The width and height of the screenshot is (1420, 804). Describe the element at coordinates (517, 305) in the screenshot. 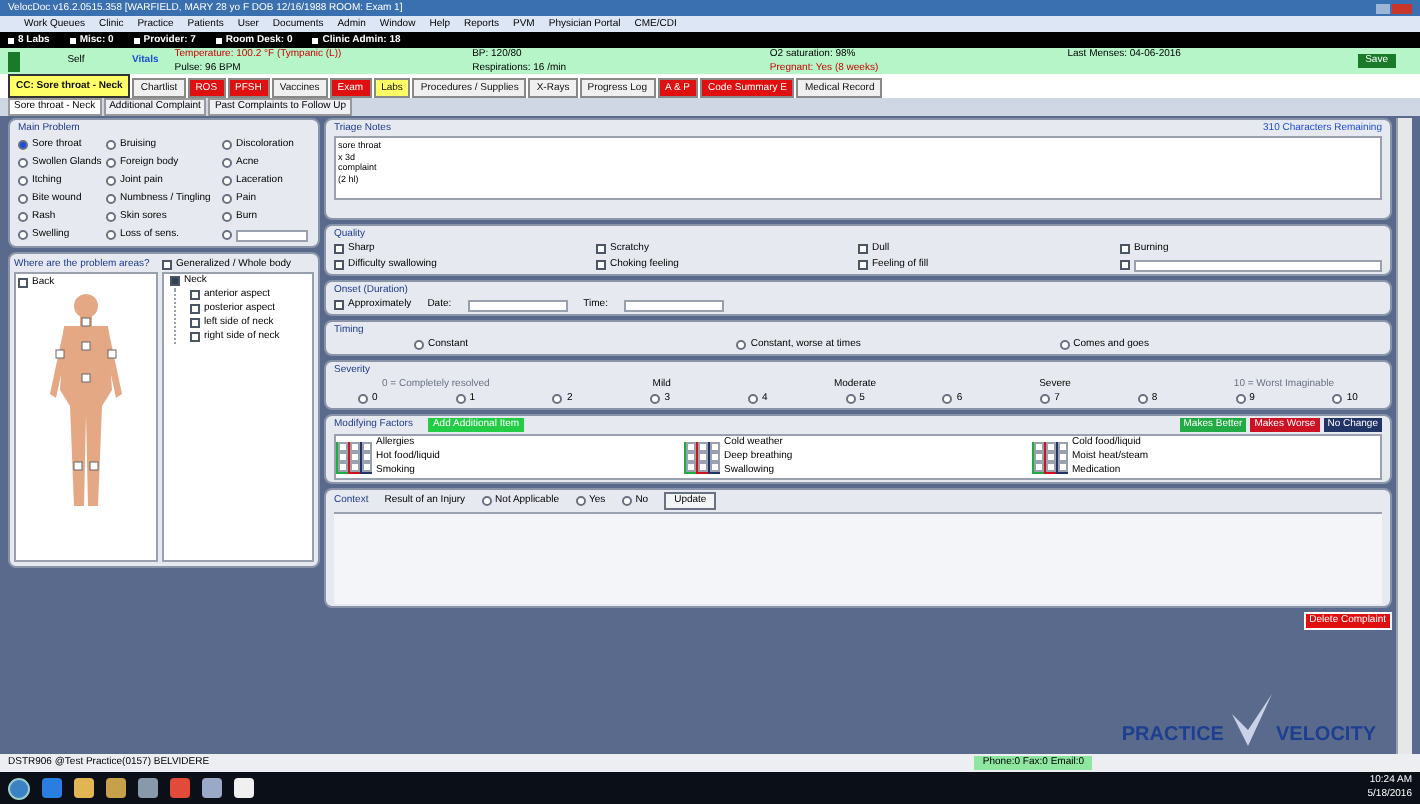

I see `date-field` at that location.